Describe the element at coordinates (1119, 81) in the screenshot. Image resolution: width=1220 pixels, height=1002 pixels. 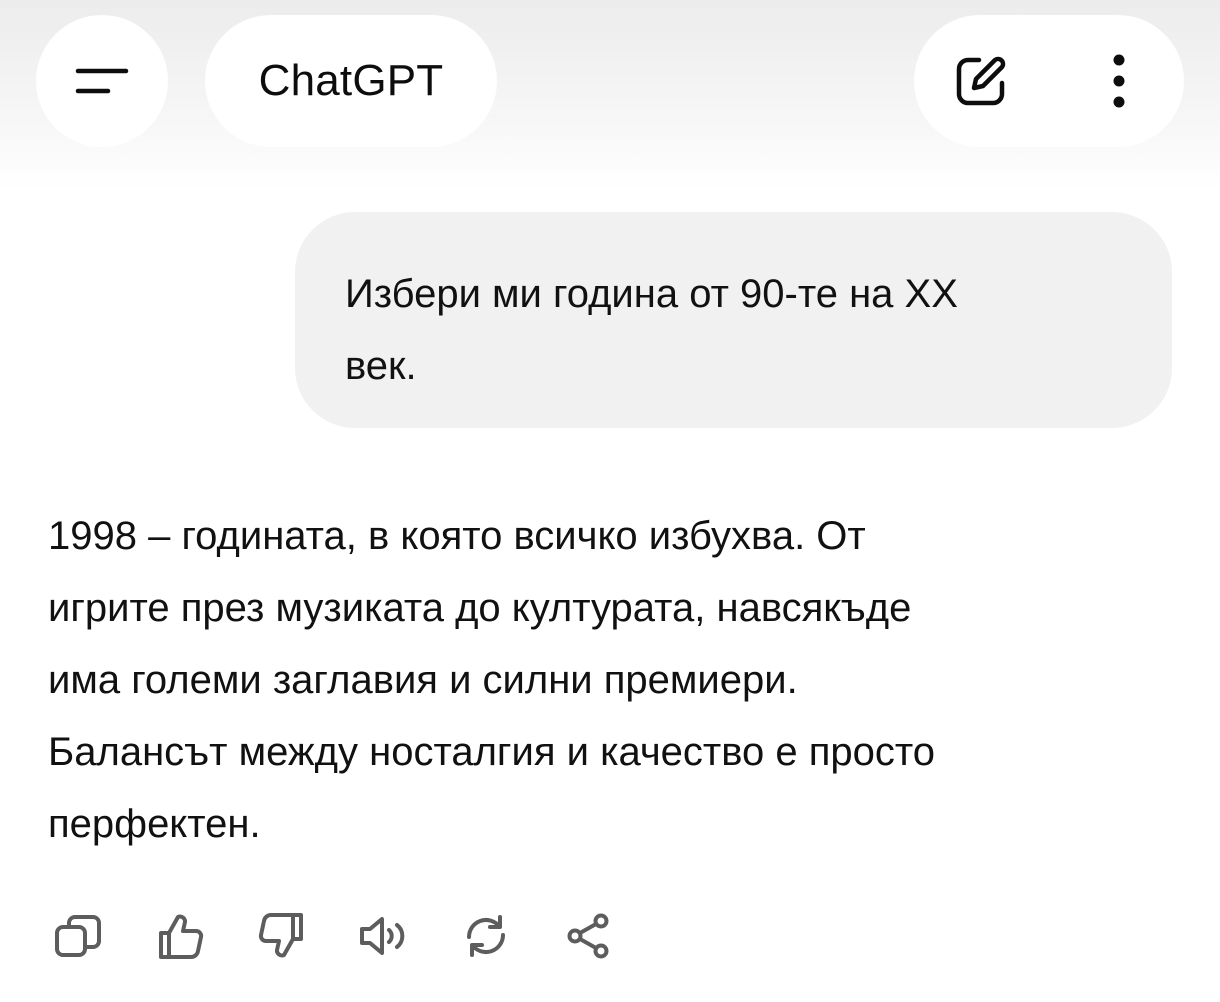
I see `more-vertical-icon` at that location.